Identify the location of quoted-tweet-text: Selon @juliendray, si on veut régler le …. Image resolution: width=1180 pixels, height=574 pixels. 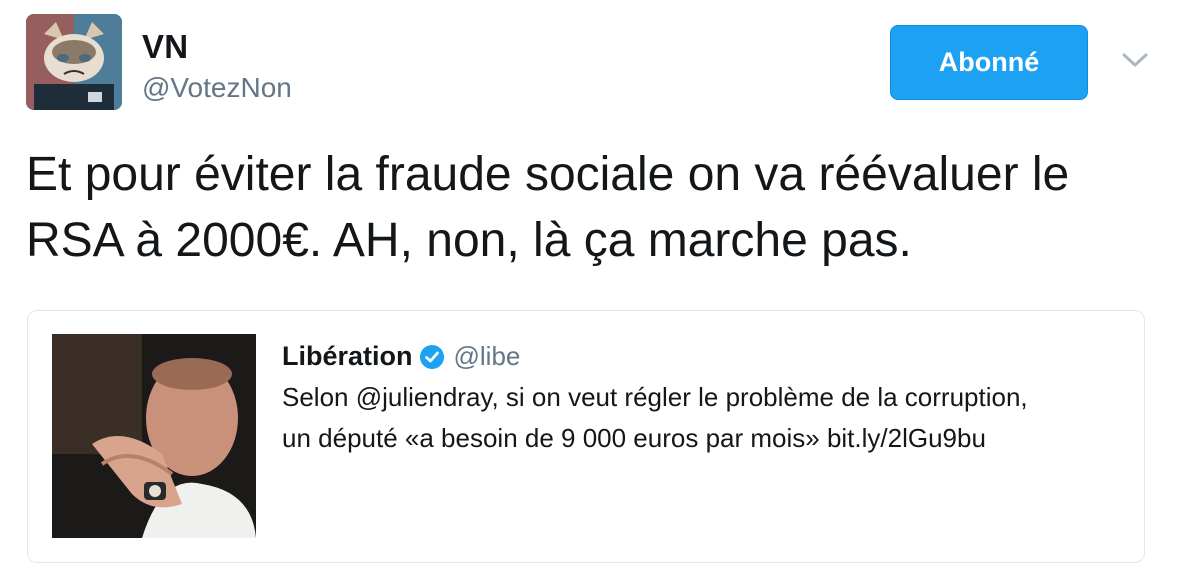
(702, 418).